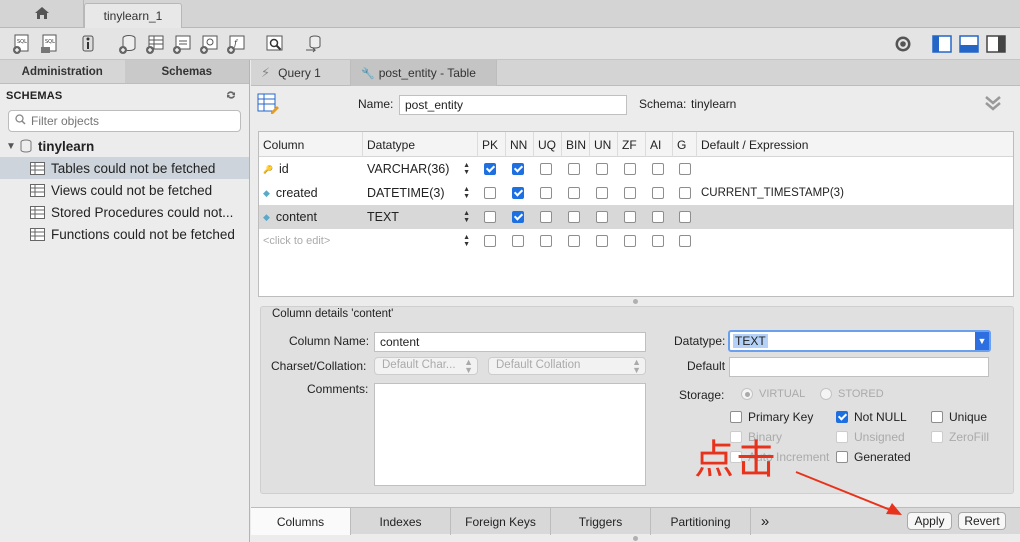  I want to click on toggle-sidebar-icon, so click(942, 44).